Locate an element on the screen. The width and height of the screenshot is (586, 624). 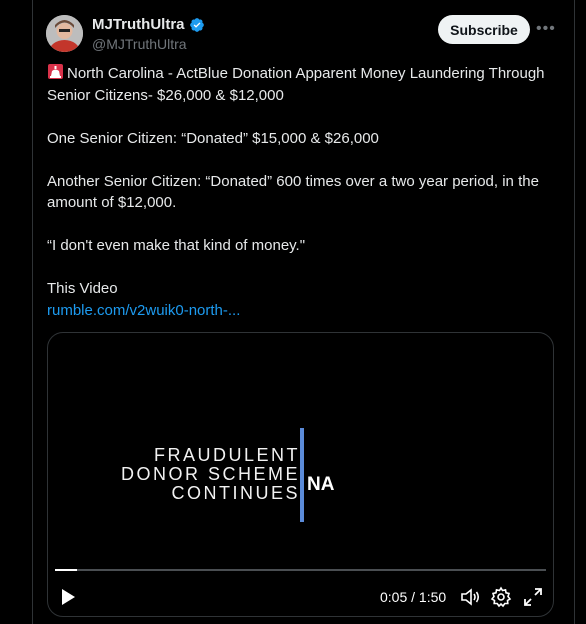
display-name: MJTruthUltra is located at coordinates (138, 24).